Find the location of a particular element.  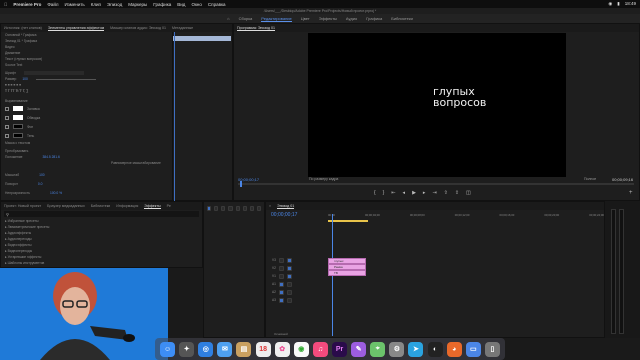

keyframe-area is located at coordinates (202, 117).